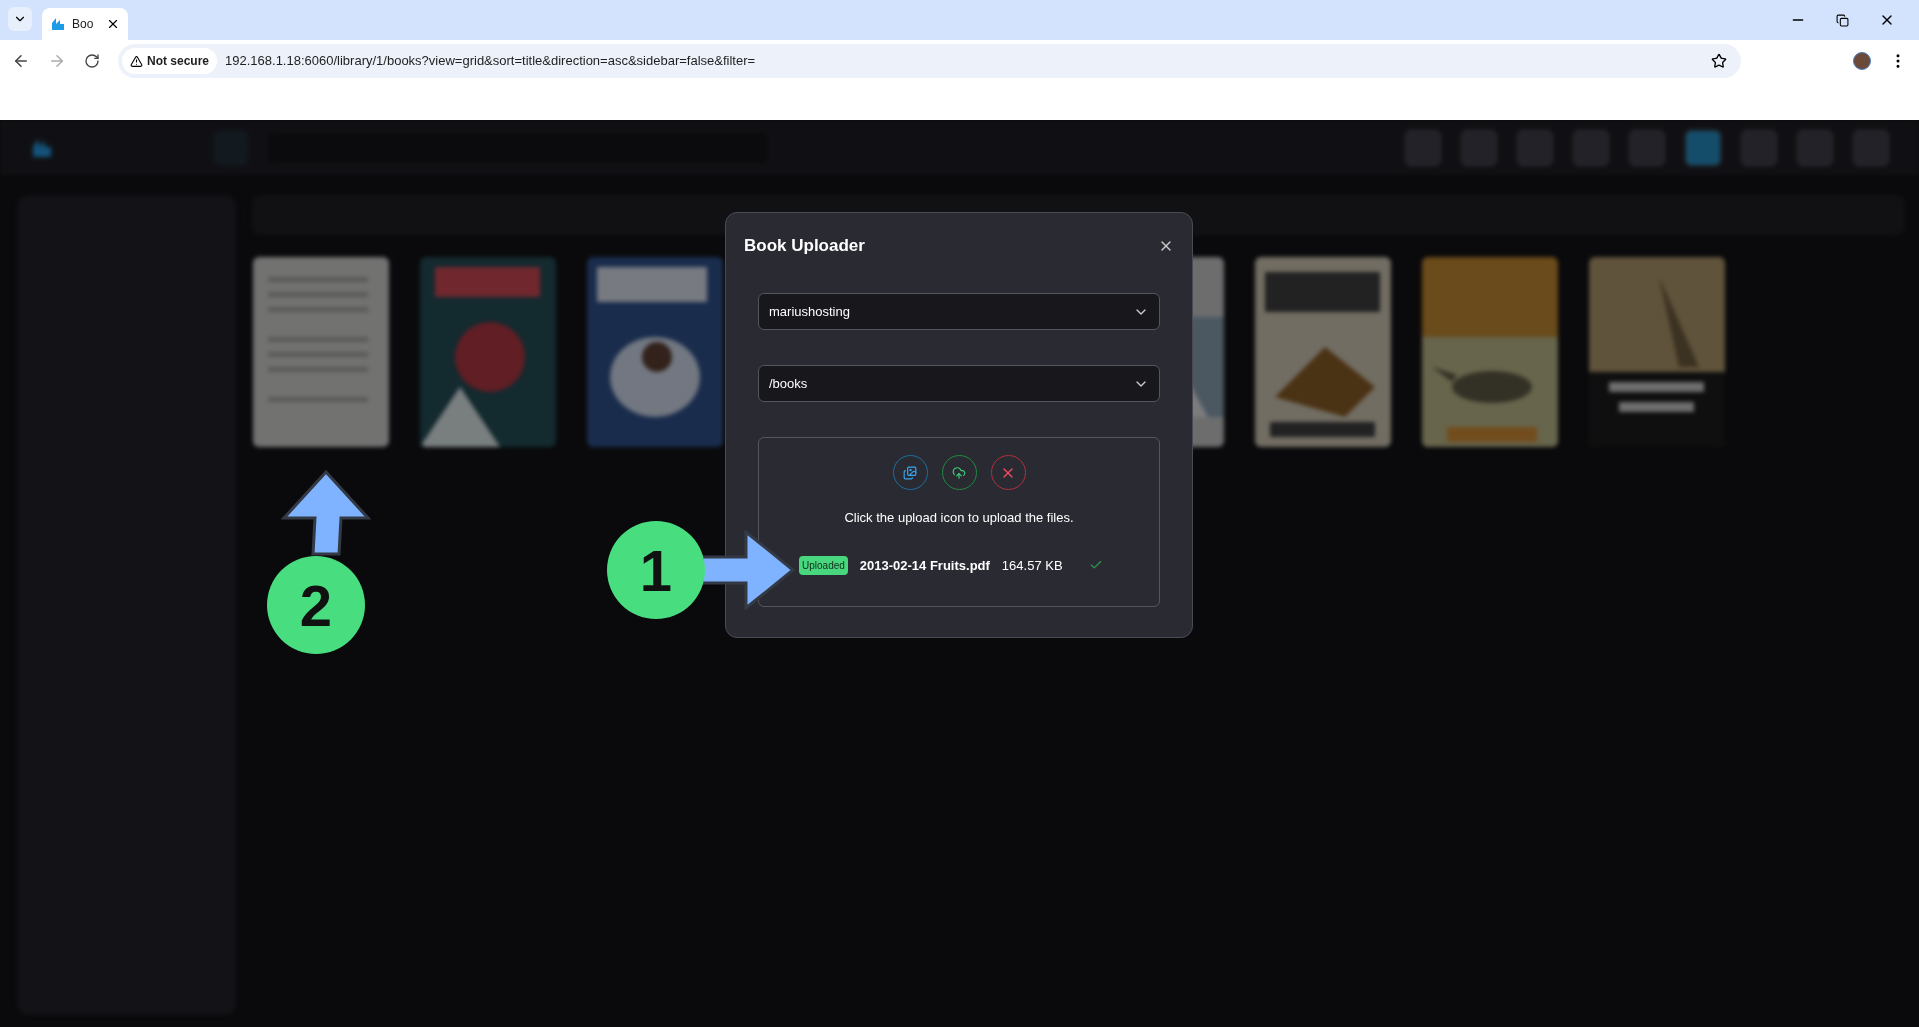  Describe the element at coordinates (21, 61) in the screenshot. I see `back-icon` at that location.